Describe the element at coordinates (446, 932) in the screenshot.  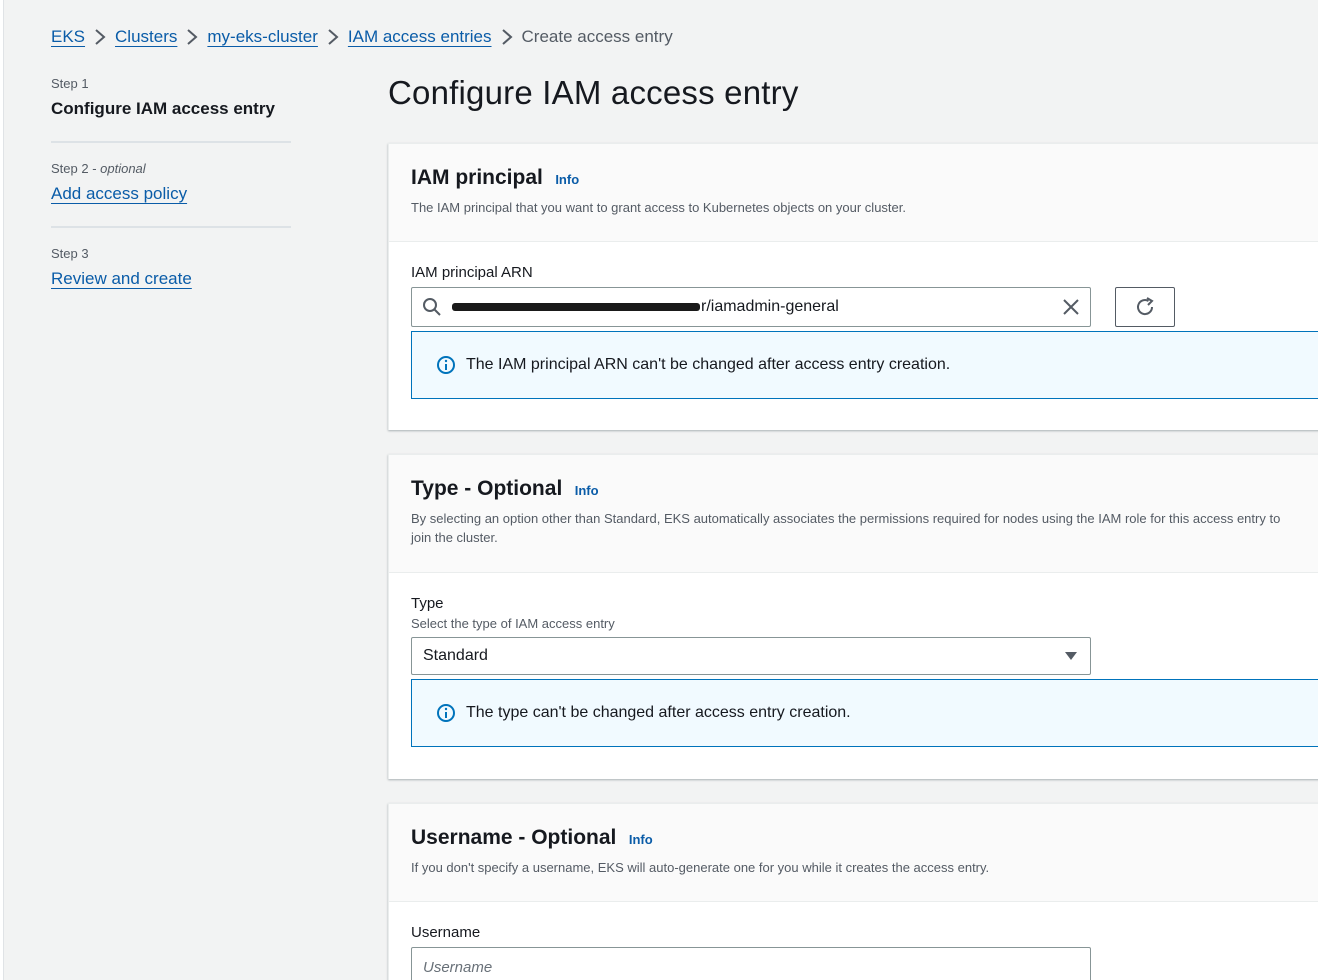
I see `field-label: Username` at that location.